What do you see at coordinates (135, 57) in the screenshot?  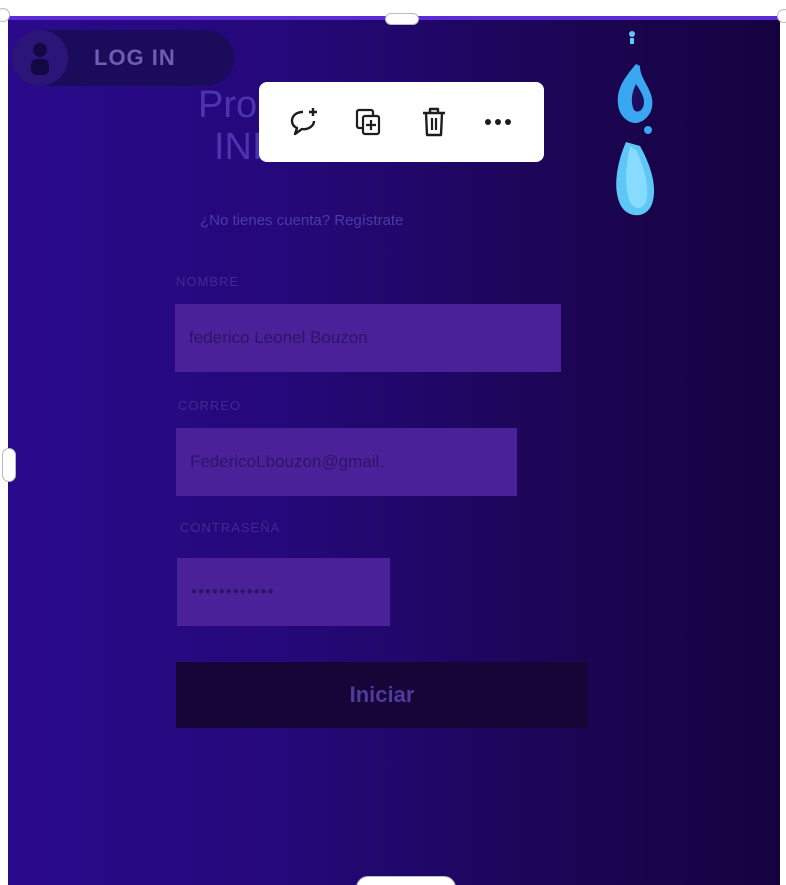 I see `login-label: LOG IN` at bounding box center [135, 57].